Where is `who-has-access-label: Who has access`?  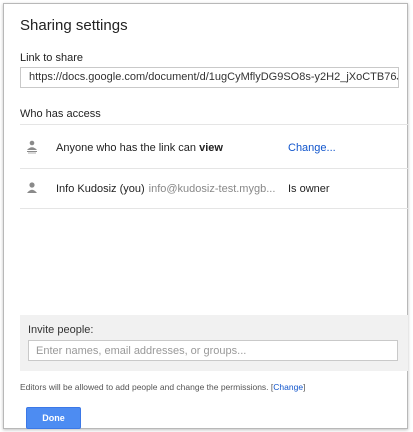 who-has-access-label: Who has access is located at coordinates (60, 114).